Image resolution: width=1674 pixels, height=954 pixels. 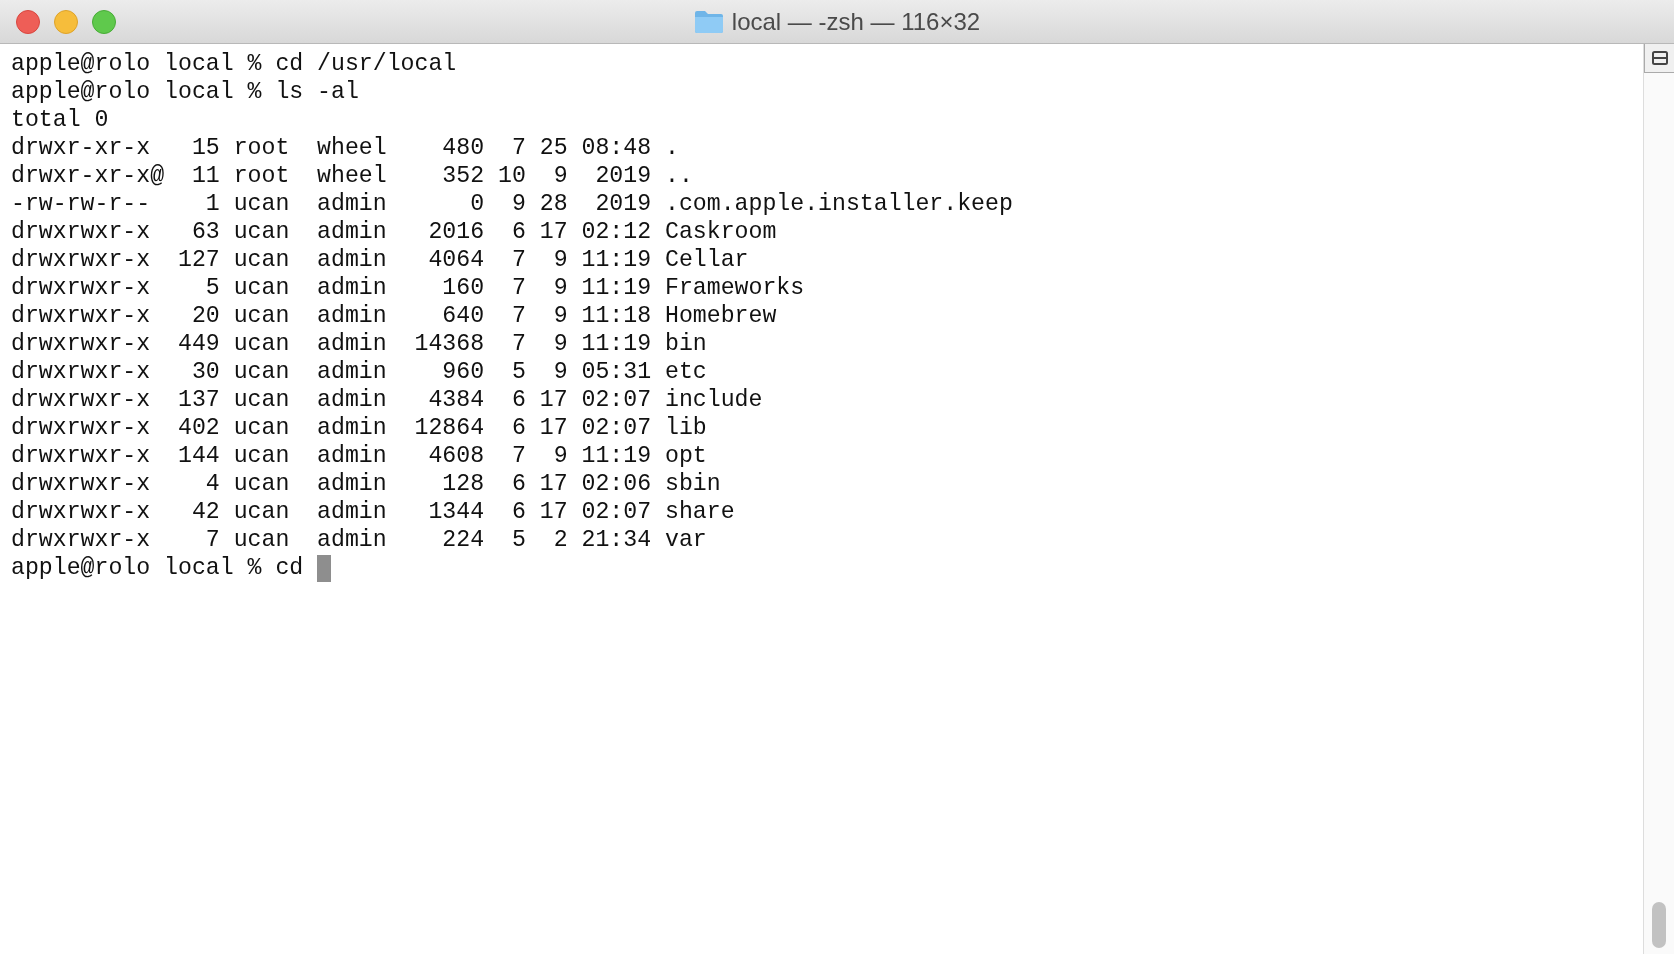 What do you see at coordinates (408, 288) in the screenshot?
I see `terminal-line: drwxrwxr-x 5 ucan admin 160 7 9 11:19 Frameworks` at bounding box center [408, 288].